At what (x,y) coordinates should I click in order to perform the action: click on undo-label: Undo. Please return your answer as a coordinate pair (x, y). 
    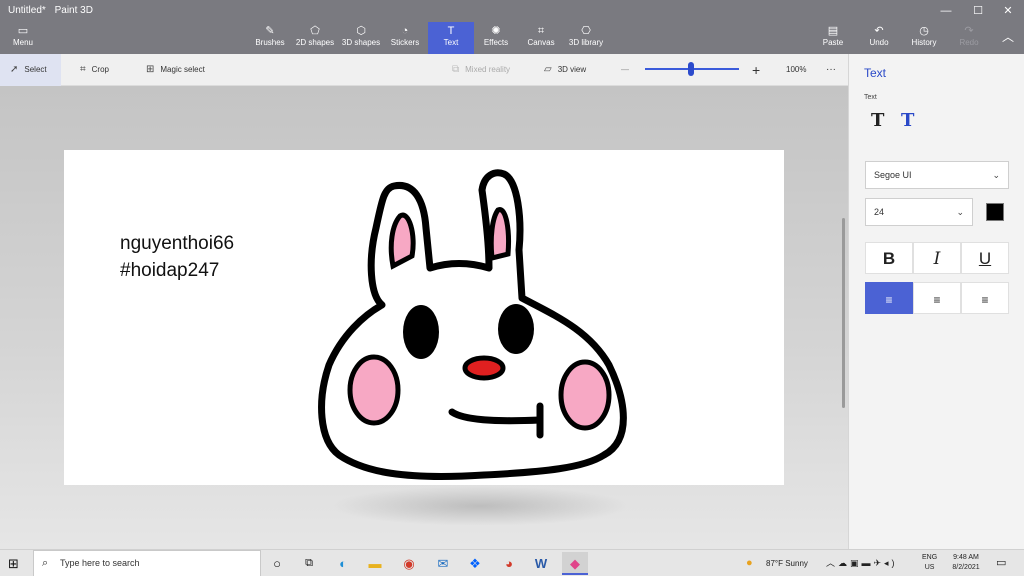
    Looking at the image, I should click on (879, 42).